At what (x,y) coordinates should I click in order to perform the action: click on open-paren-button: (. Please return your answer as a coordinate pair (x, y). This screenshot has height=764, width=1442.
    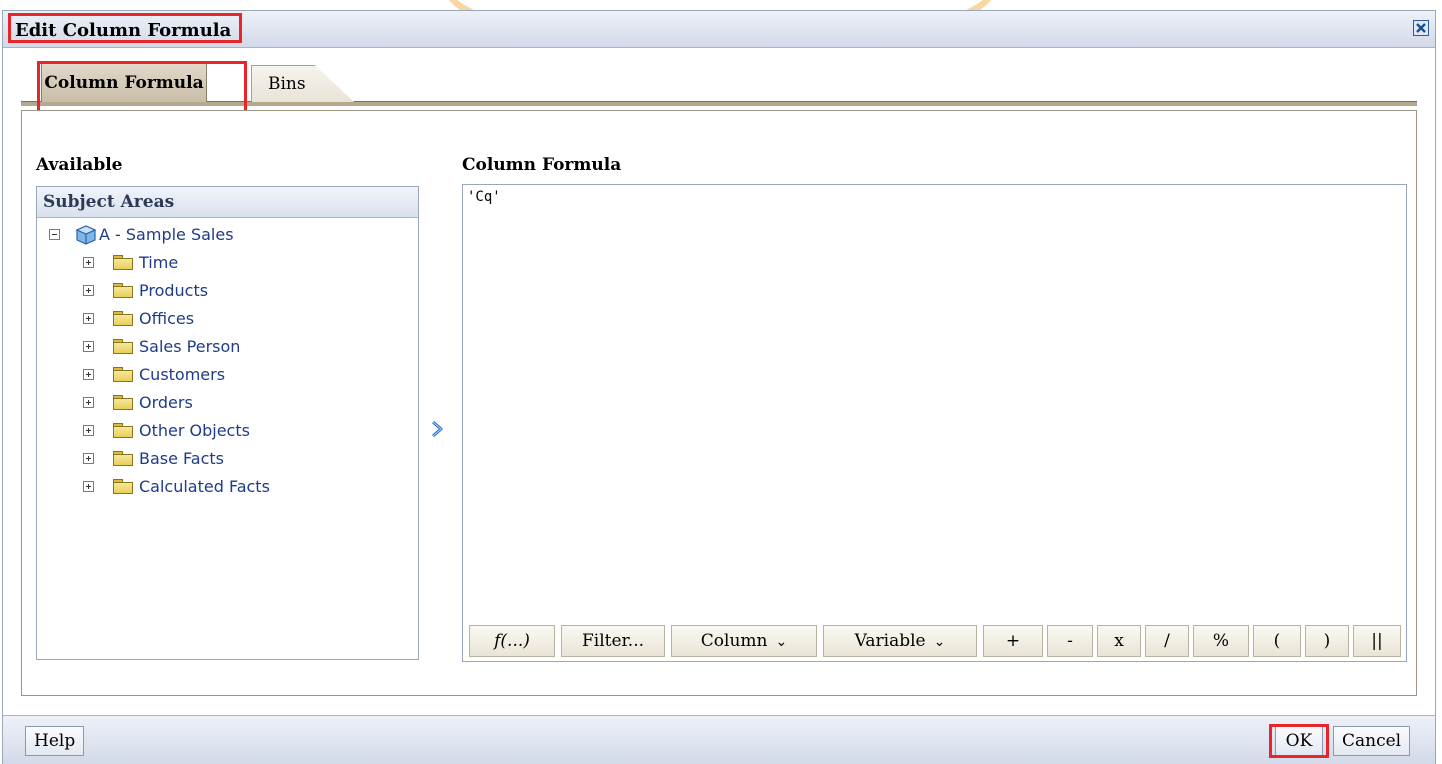
    Looking at the image, I should click on (1277, 641).